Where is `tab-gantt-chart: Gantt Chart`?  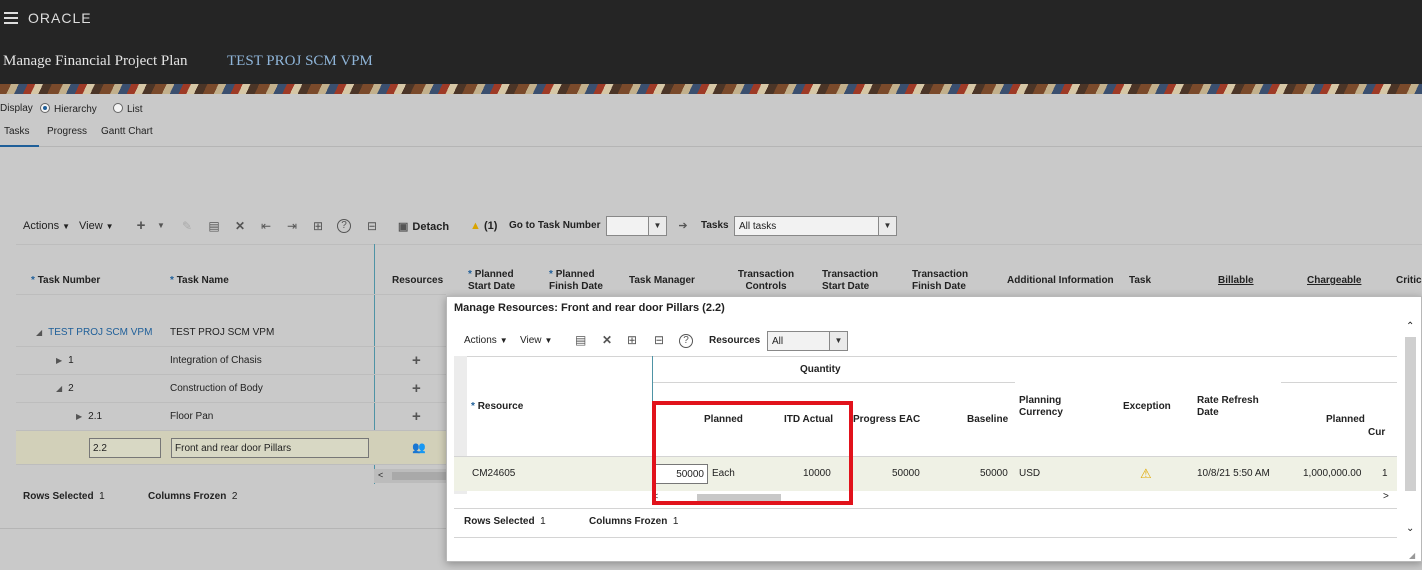 tab-gantt-chart: Gantt Chart is located at coordinates (127, 131).